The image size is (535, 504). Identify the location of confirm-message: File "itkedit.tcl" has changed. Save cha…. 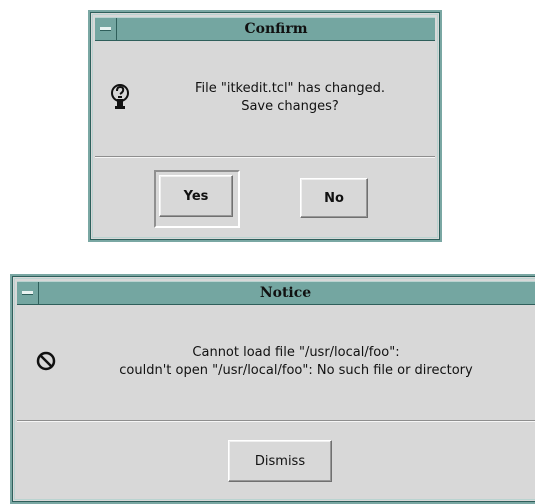
(290, 98).